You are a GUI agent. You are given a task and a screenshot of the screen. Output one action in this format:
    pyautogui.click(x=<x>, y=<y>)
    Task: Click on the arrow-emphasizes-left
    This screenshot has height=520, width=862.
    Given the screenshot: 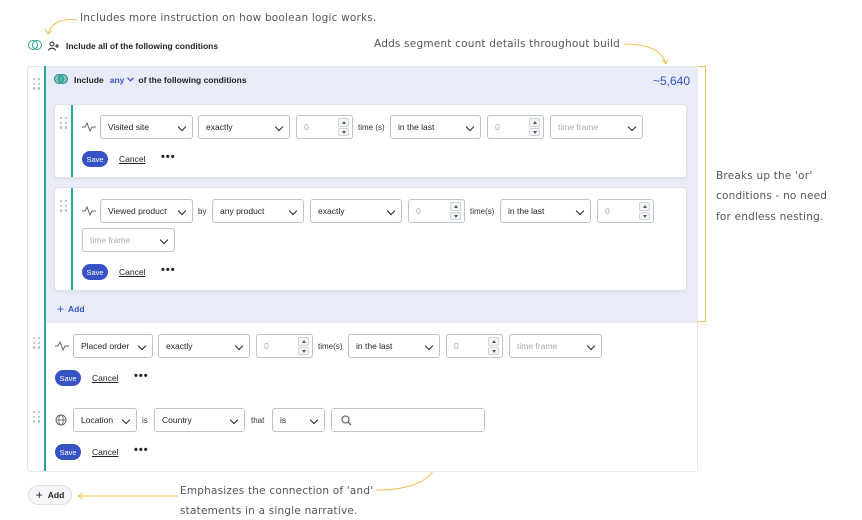 What is the action you would take?
    pyautogui.click(x=127, y=496)
    